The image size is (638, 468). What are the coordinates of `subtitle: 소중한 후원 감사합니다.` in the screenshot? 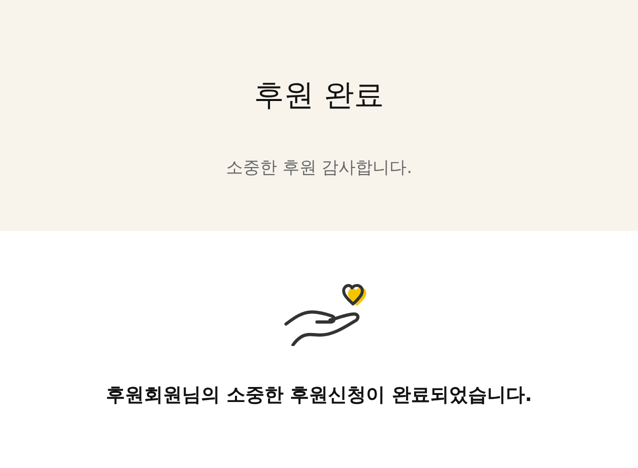 It's located at (319, 168).